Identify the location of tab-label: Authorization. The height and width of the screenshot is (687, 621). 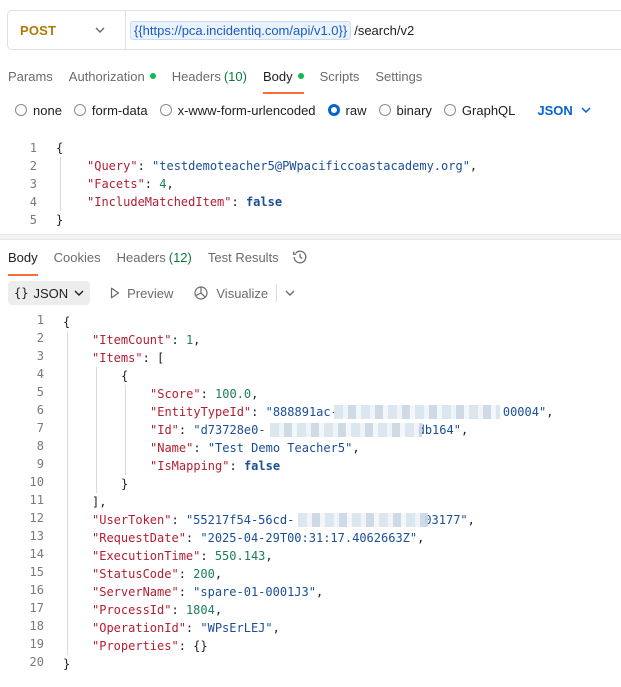
(106, 76).